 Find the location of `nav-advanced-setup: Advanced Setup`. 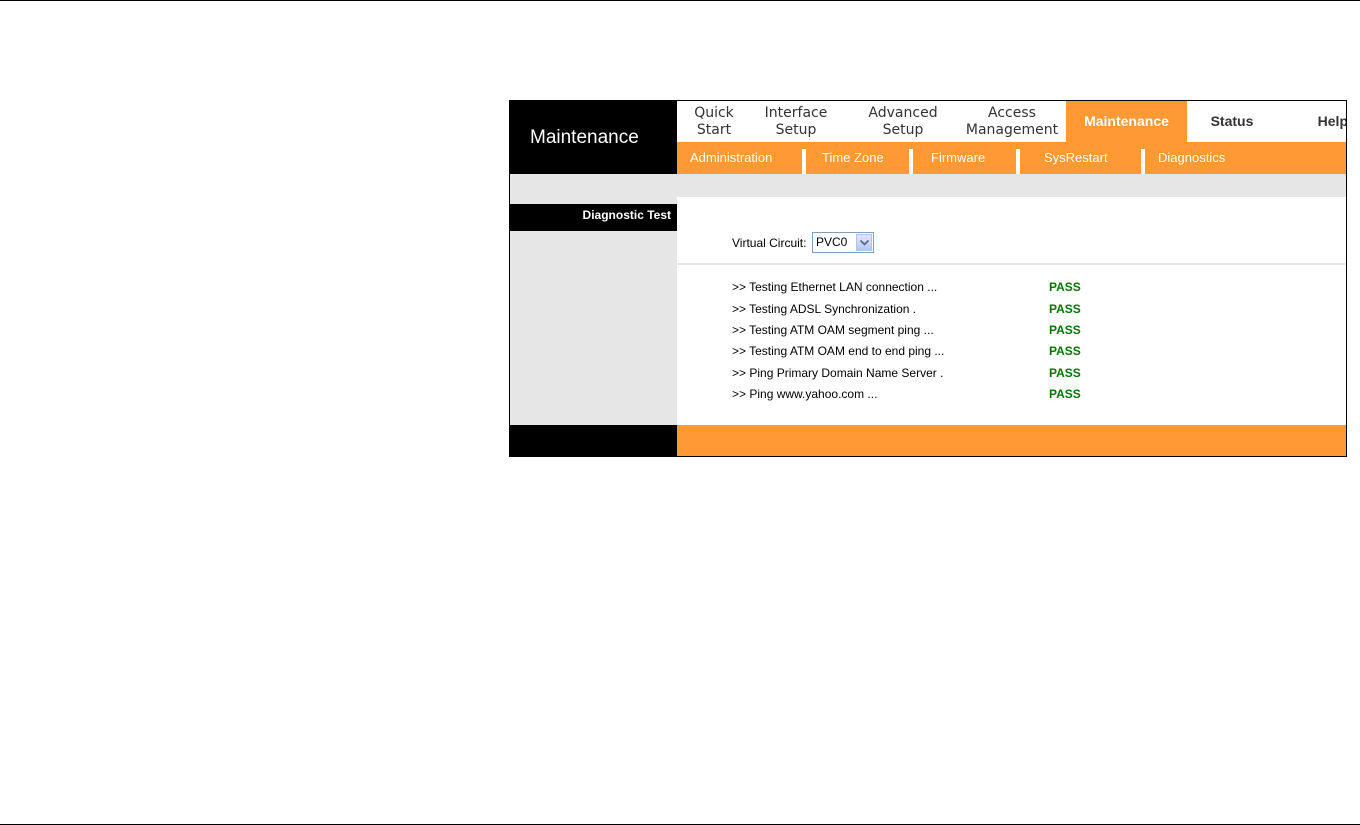

nav-advanced-setup: Advanced Setup is located at coordinates (903, 121).